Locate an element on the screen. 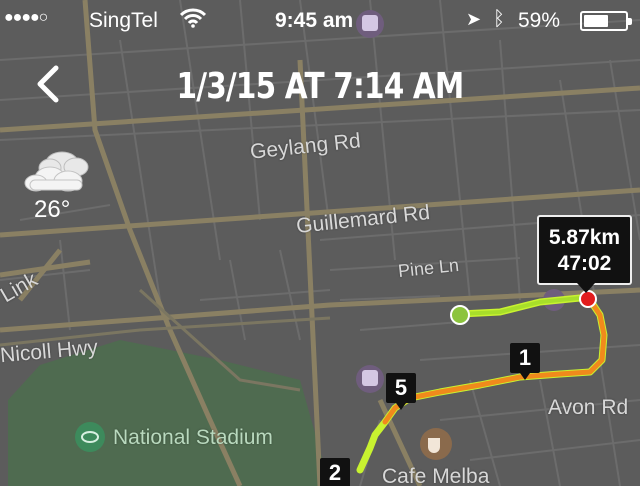  status-bar: ●●●●○ SingTel 9:45 am ➤ ᛒ 59% is located at coordinates (320, 20).